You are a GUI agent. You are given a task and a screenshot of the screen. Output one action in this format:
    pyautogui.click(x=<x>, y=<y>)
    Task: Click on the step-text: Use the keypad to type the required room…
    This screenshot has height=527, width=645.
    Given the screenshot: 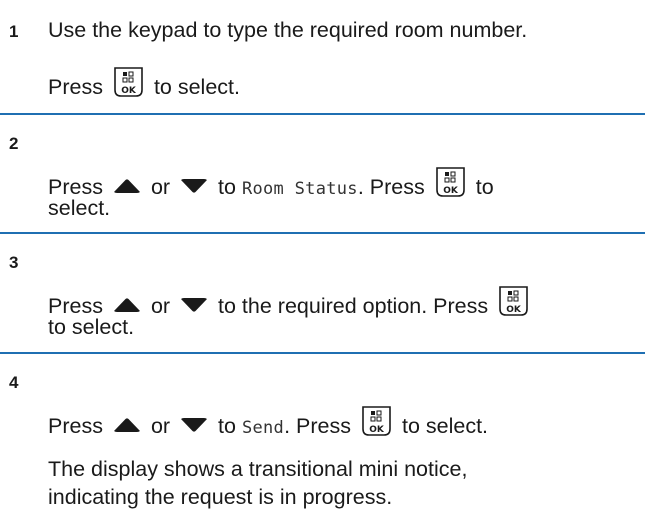 What is the action you would take?
    pyautogui.click(x=288, y=30)
    